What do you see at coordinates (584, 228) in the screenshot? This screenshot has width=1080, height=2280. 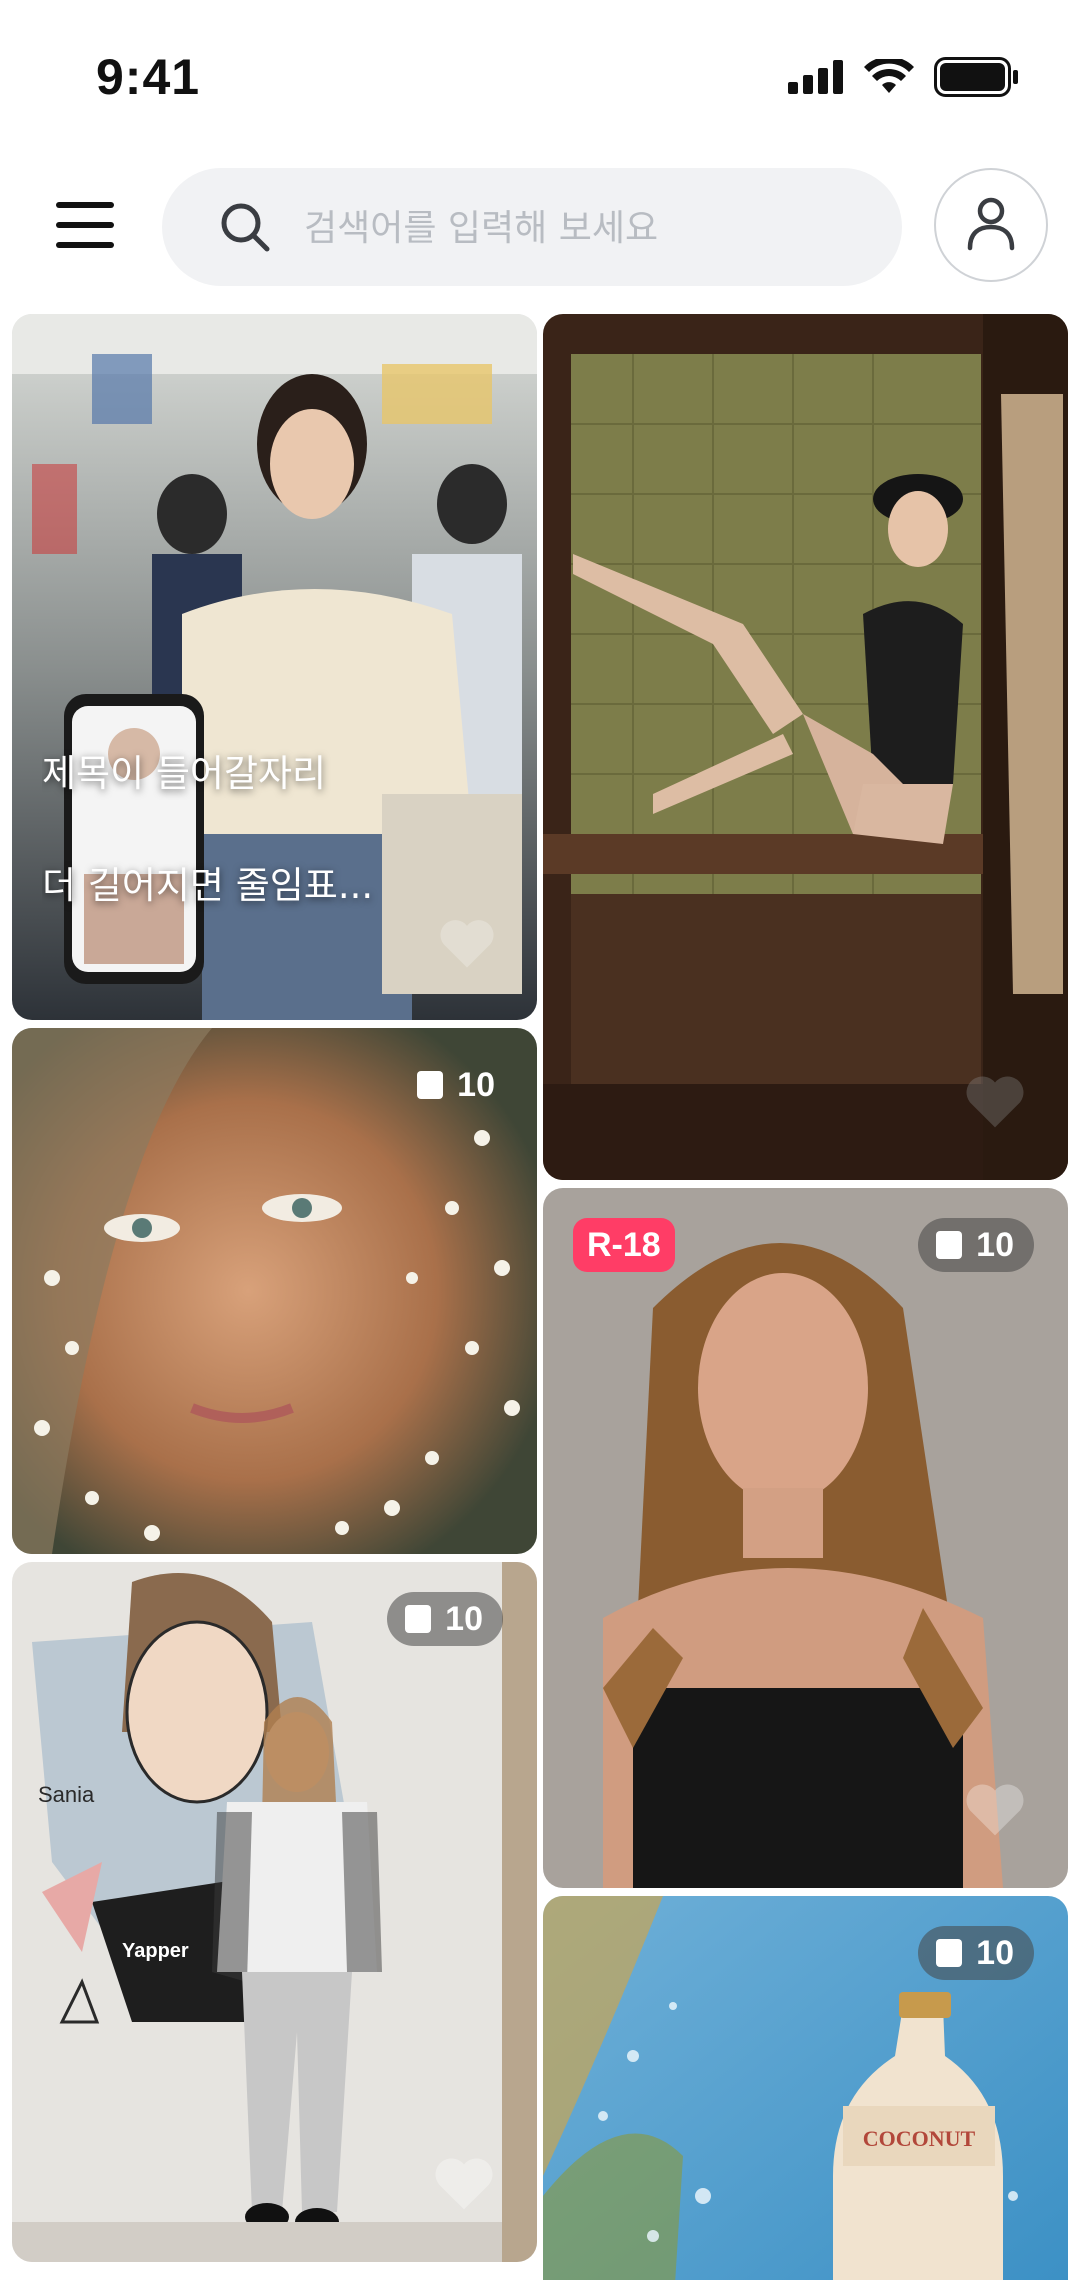 I see `search-input` at bounding box center [584, 228].